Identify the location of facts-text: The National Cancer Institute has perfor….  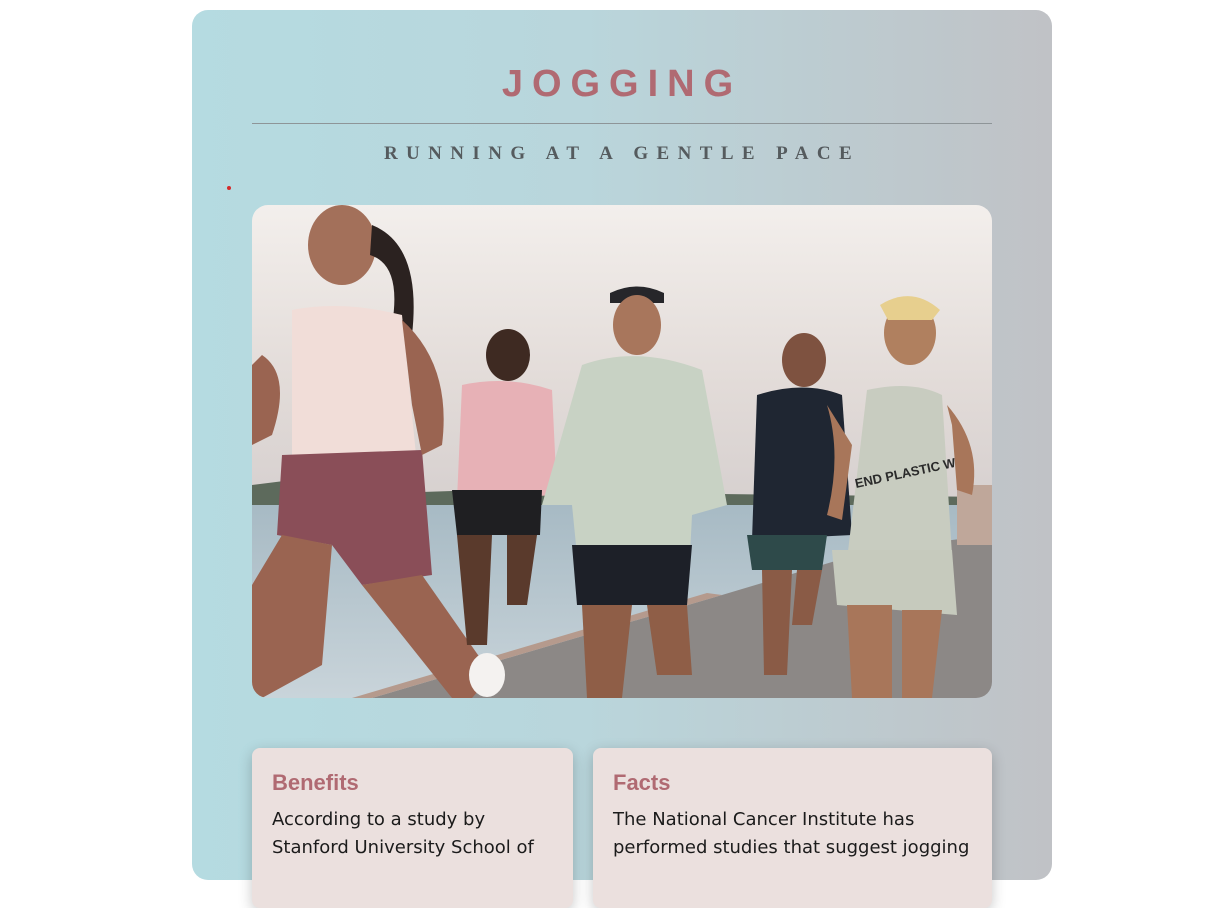
(791, 833).